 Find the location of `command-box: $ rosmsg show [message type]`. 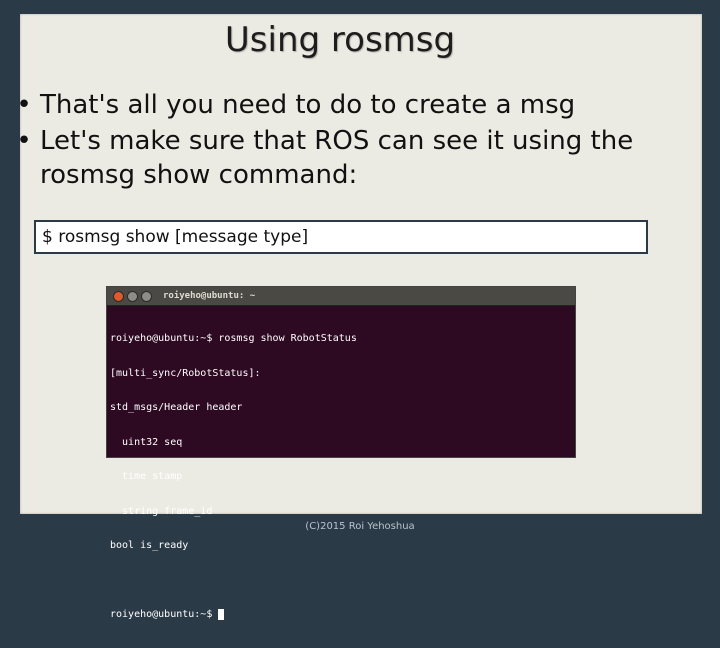

command-box: $ rosmsg show [message type] is located at coordinates (341, 237).